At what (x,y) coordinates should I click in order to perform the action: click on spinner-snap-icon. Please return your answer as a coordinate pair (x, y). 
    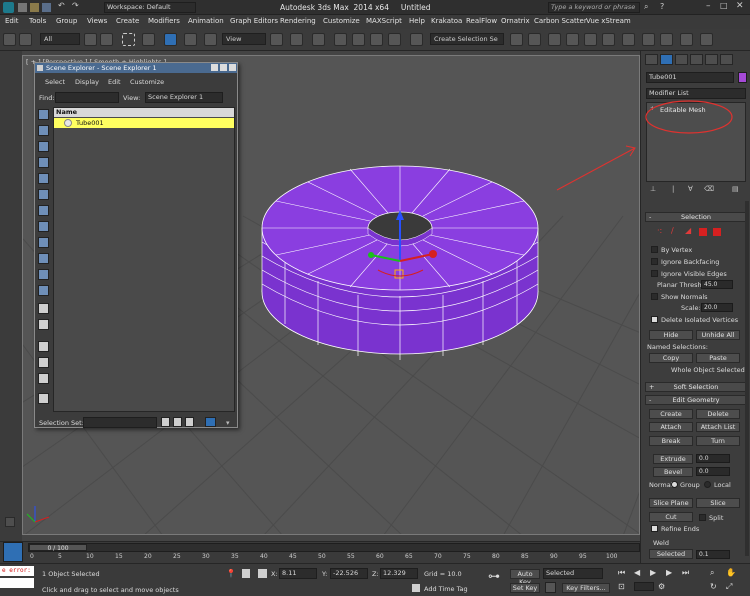
    Looking at the image, I should click on (394, 39).